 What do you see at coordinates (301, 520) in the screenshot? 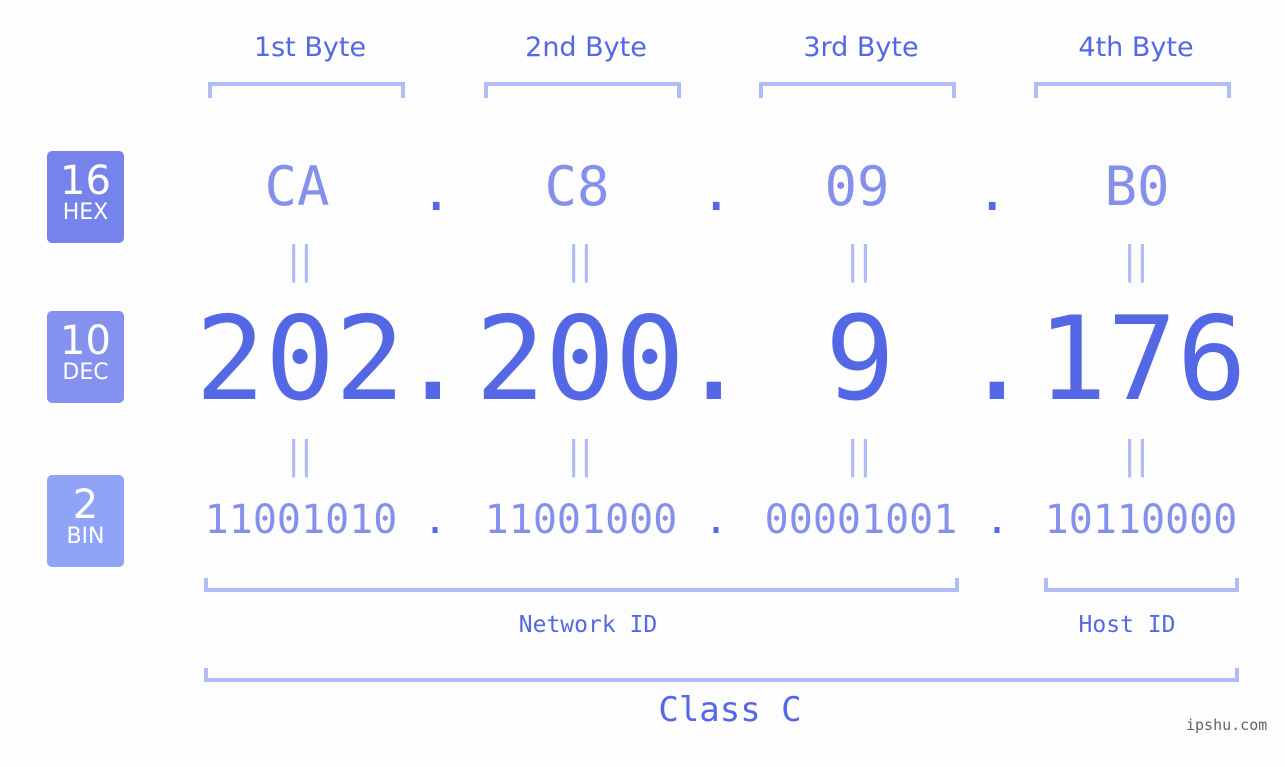
I see `bin-byte-1: 11001010` at bounding box center [301, 520].